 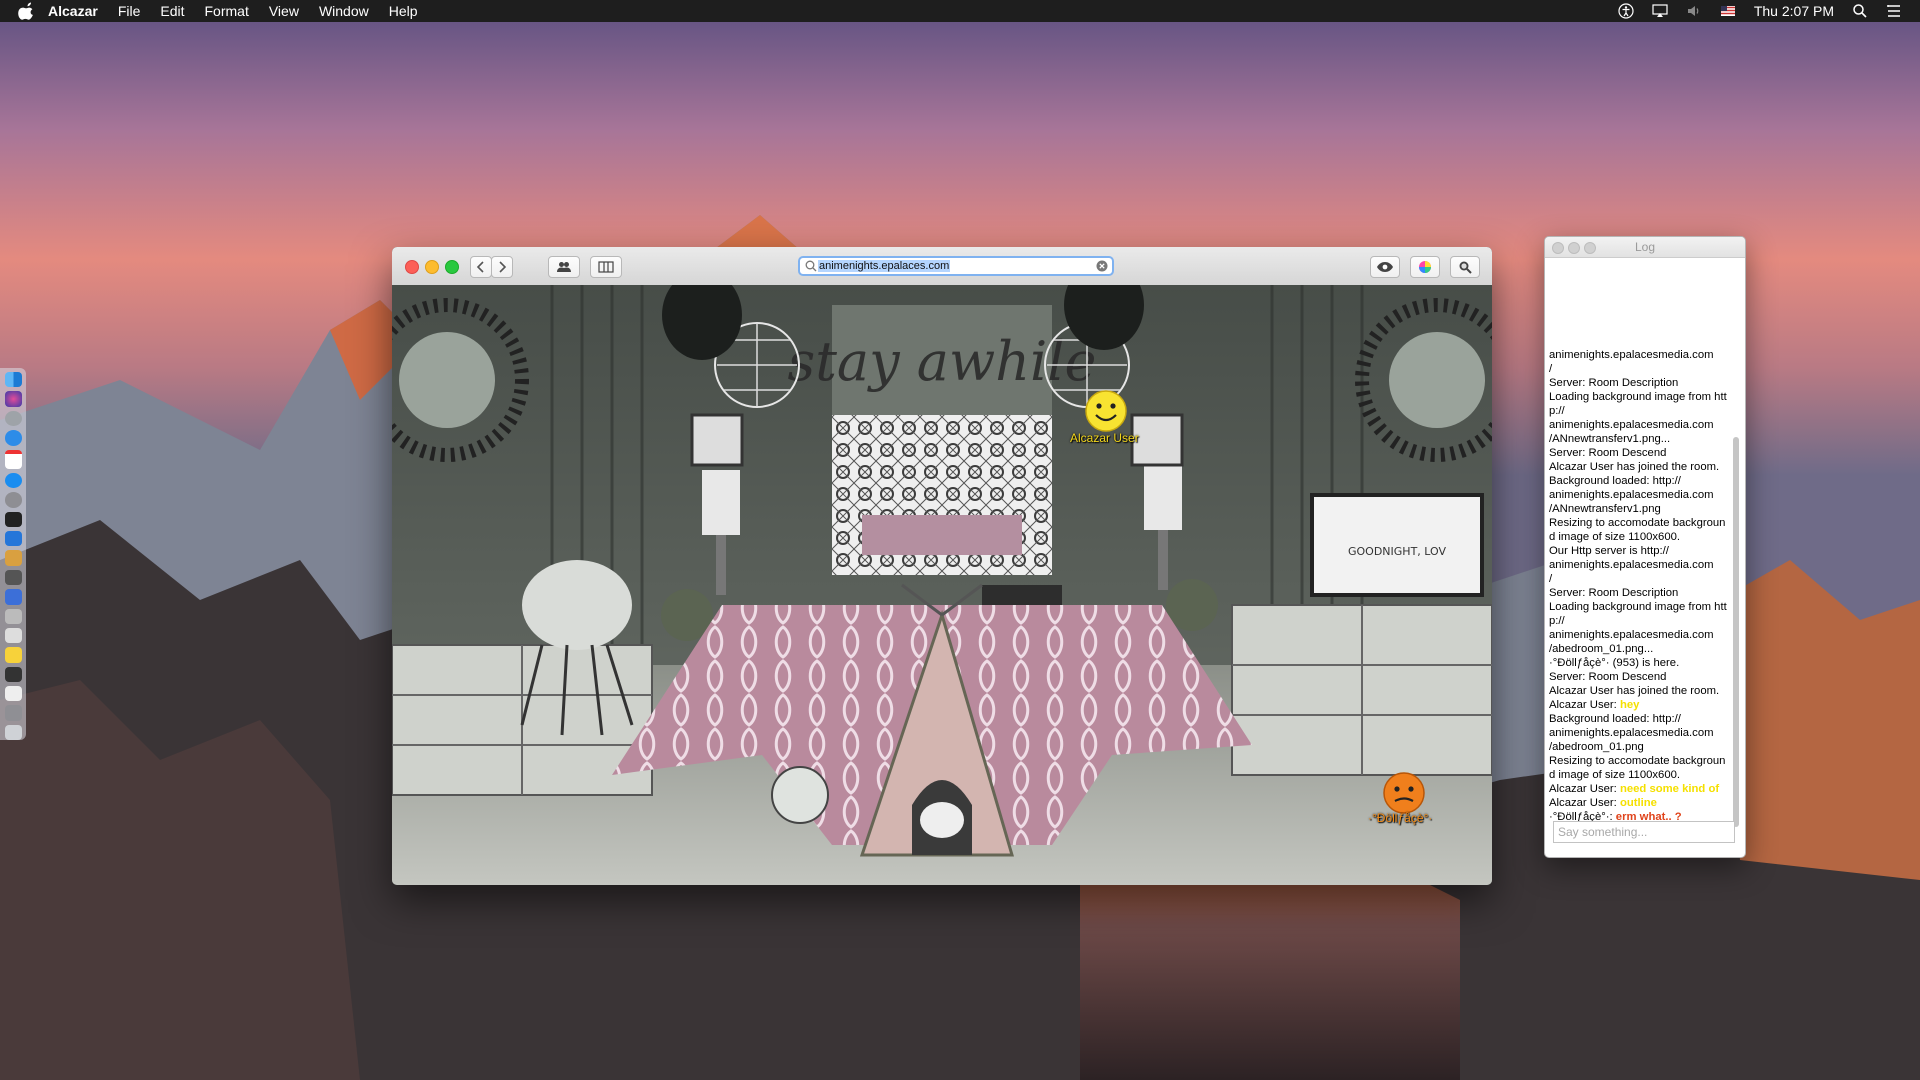 What do you see at coordinates (1596, 747) in the screenshot?
I see `log-text: /abedroom_01.png` at bounding box center [1596, 747].